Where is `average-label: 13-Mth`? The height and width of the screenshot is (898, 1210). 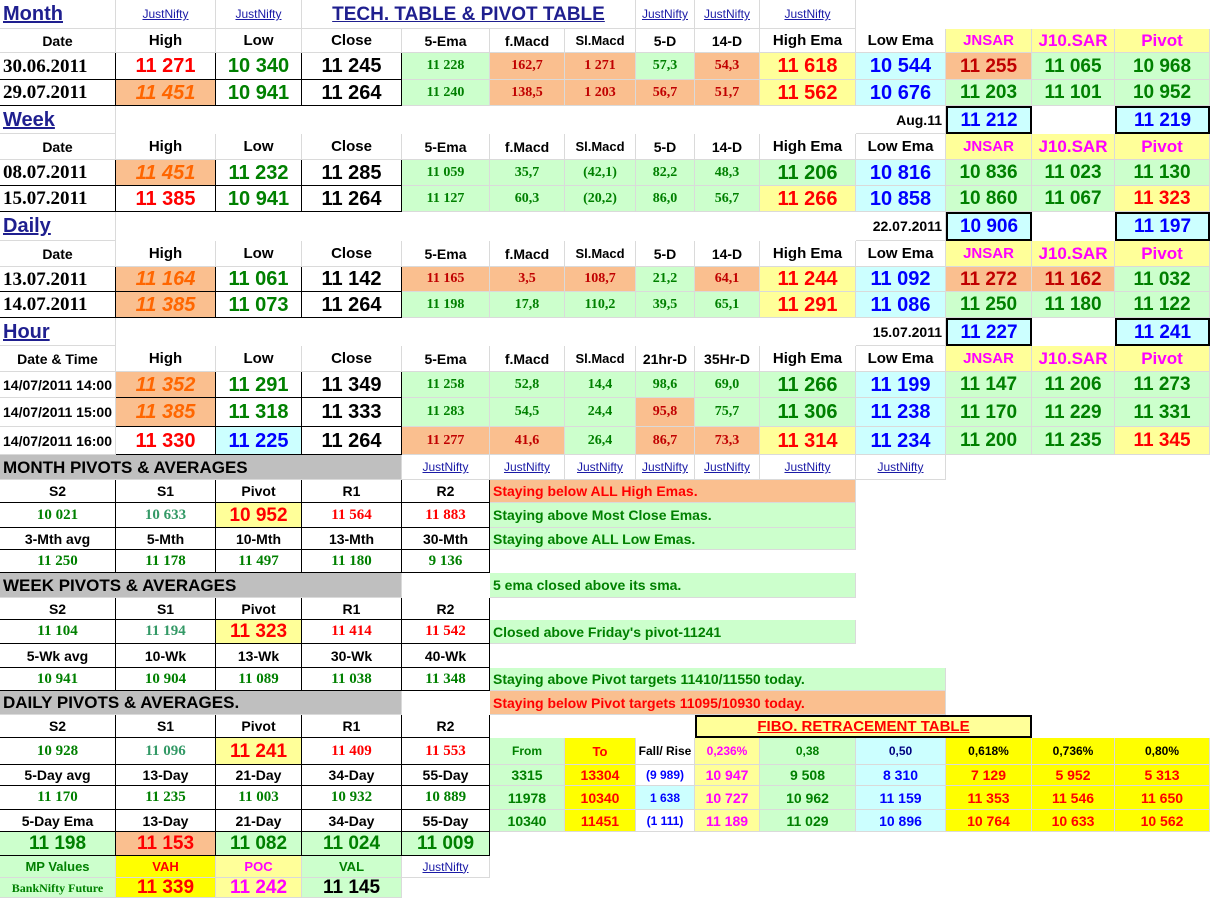 average-label: 13-Mth is located at coordinates (352, 539).